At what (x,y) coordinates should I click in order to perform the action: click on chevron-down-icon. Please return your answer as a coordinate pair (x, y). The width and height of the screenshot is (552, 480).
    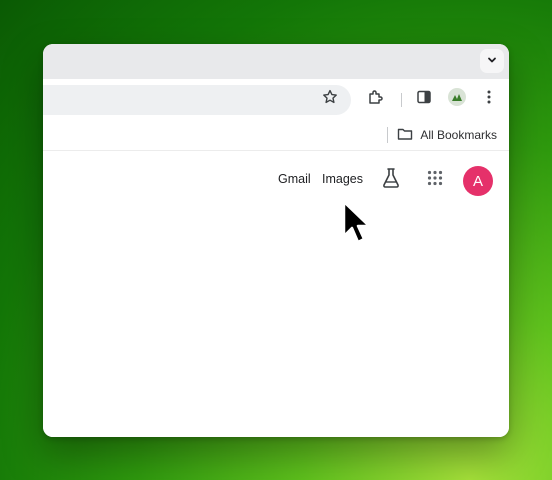
    Looking at the image, I should click on (492, 61).